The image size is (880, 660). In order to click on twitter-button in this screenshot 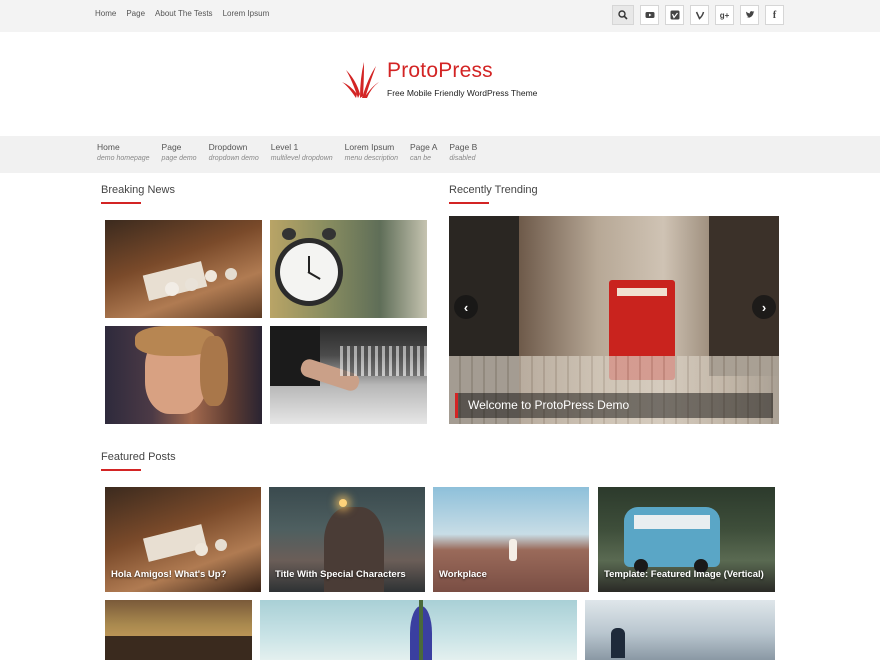, I will do `click(749, 15)`.